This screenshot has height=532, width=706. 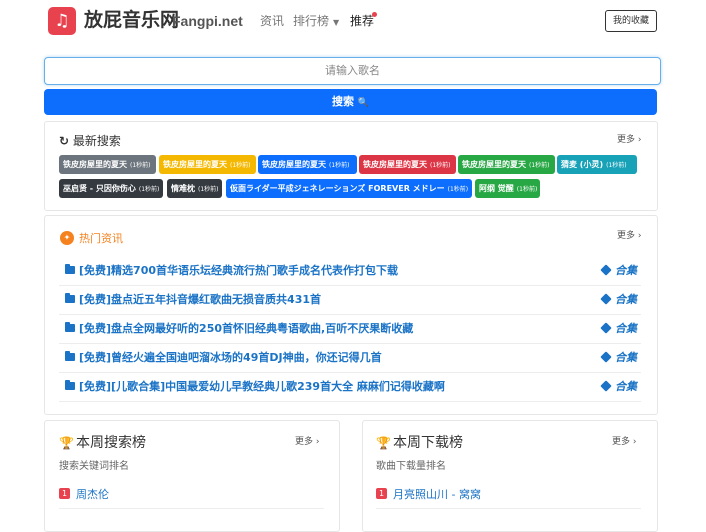 I want to click on nav-charts: 排行榜 ▼, so click(x=316, y=22).